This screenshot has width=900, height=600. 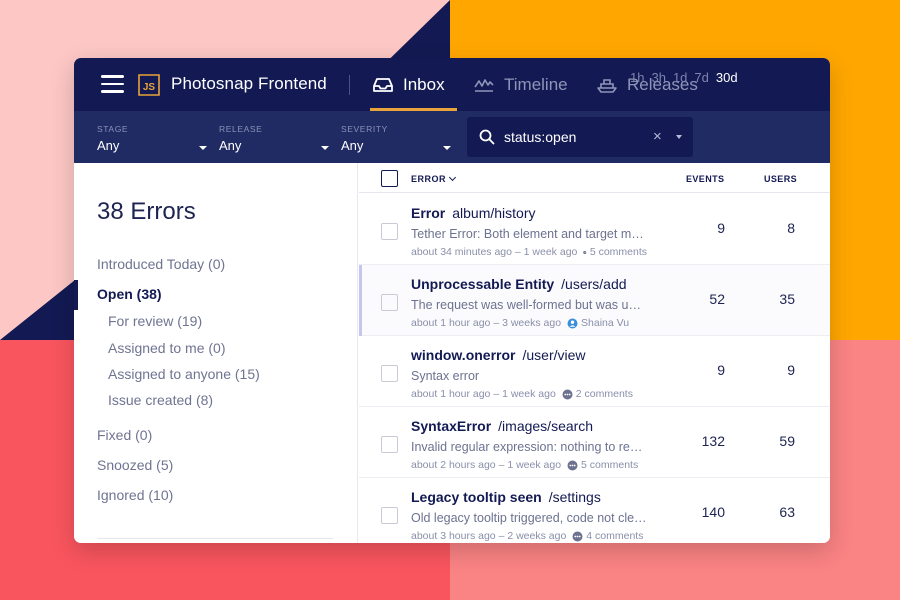 What do you see at coordinates (607, 85) in the screenshot?
I see `ship-icon` at bounding box center [607, 85].